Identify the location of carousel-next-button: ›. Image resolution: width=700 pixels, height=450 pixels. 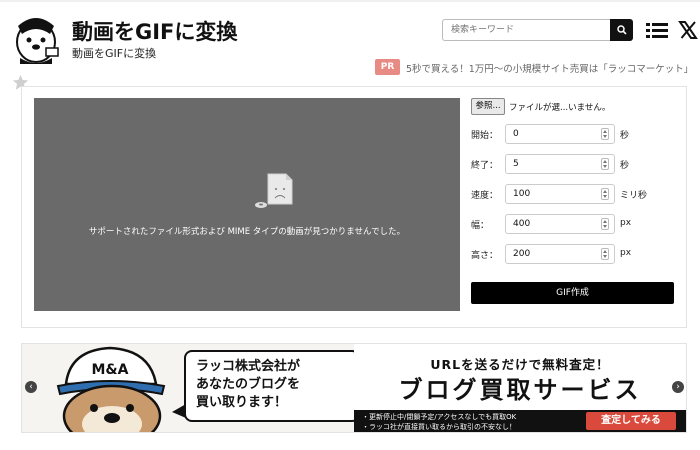
(678, 387).